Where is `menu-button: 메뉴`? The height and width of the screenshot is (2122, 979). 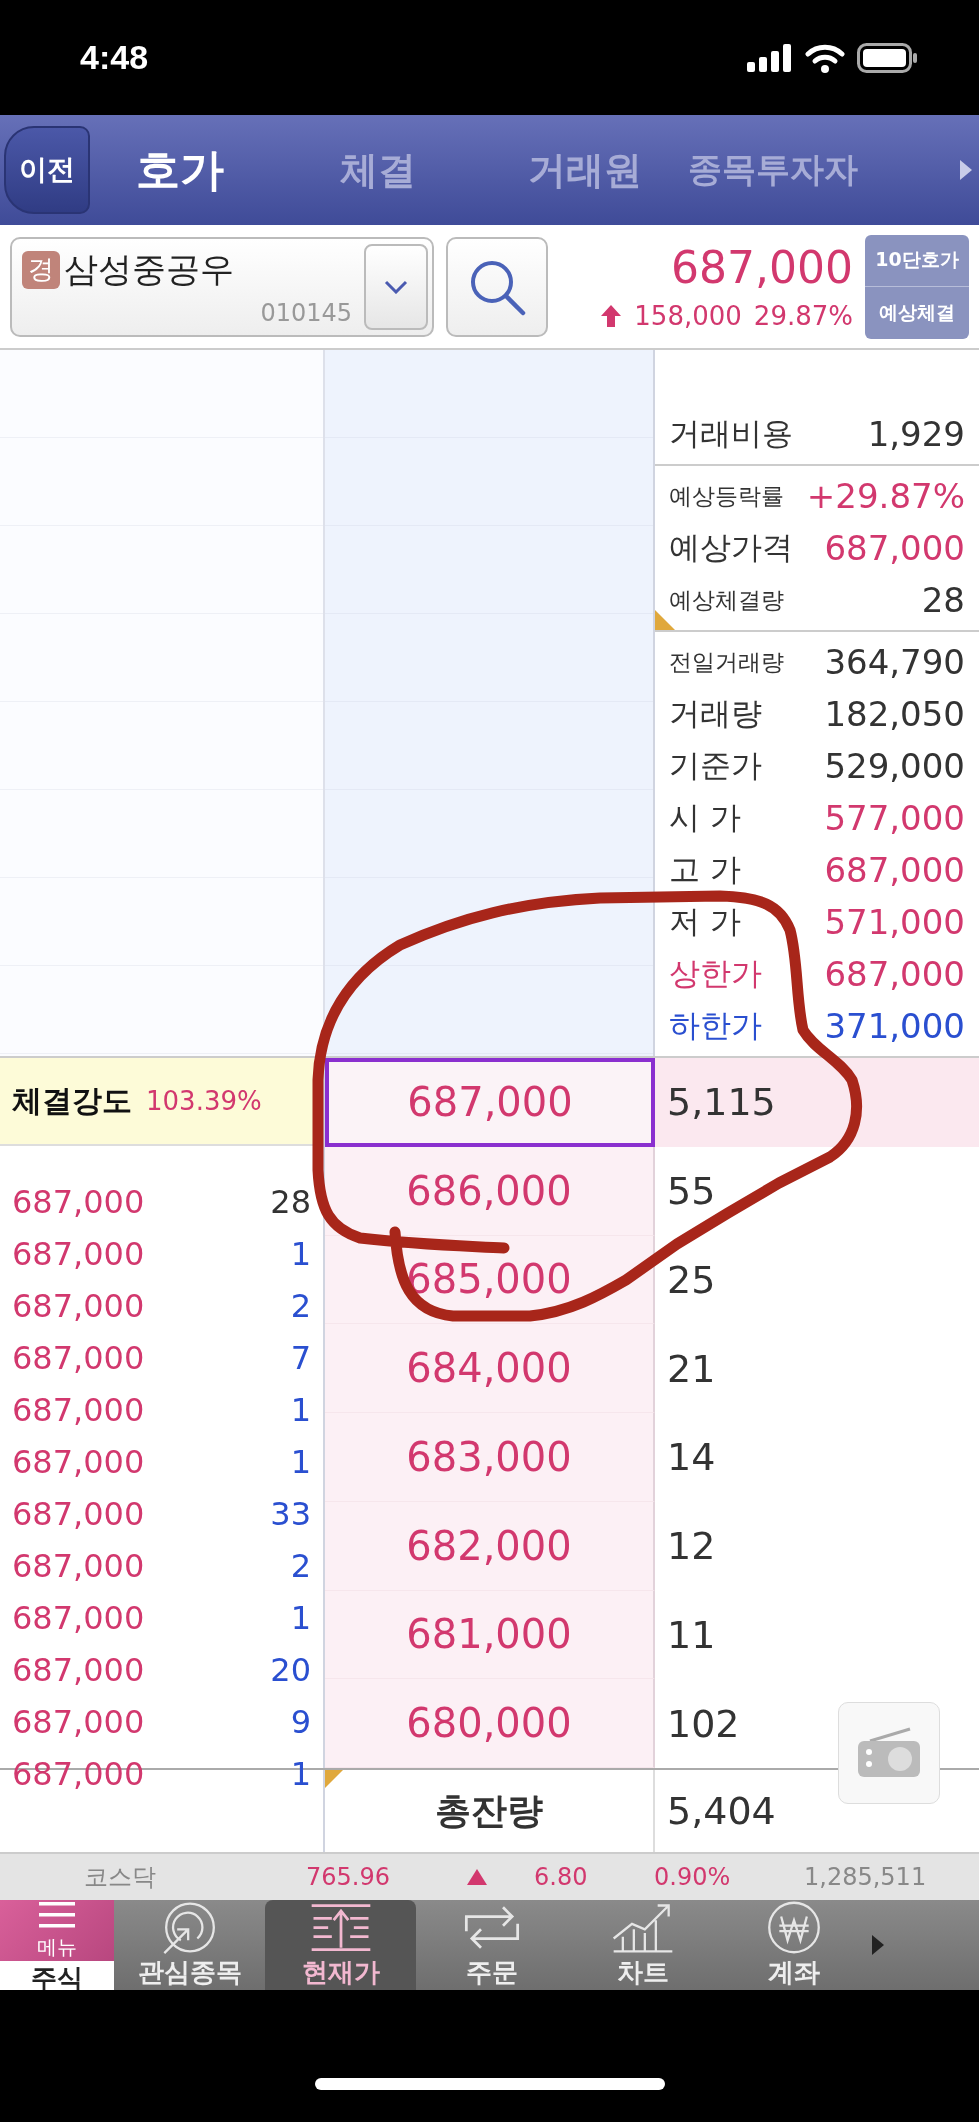
menu-button: 메뉴 is located at coordinates (57, 1930).